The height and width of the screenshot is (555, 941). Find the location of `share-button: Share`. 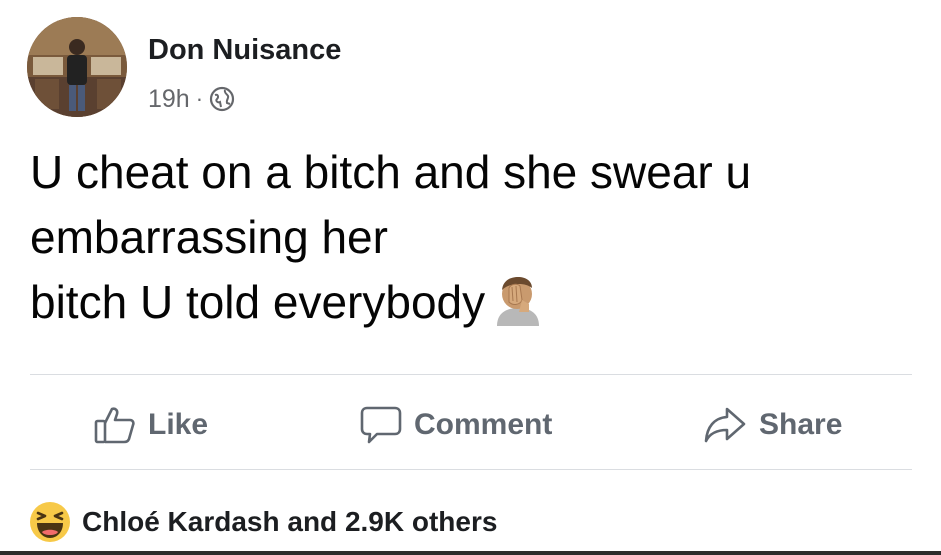

share-button: Share is located at coordinates (772, 425).